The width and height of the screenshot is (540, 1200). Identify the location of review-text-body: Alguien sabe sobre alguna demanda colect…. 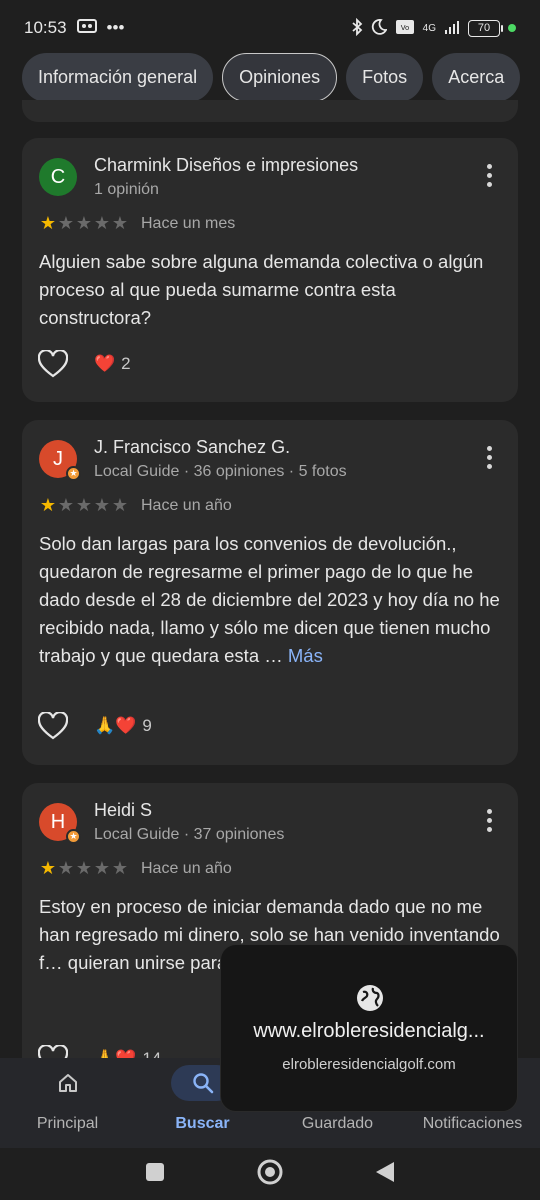
(261, 289).